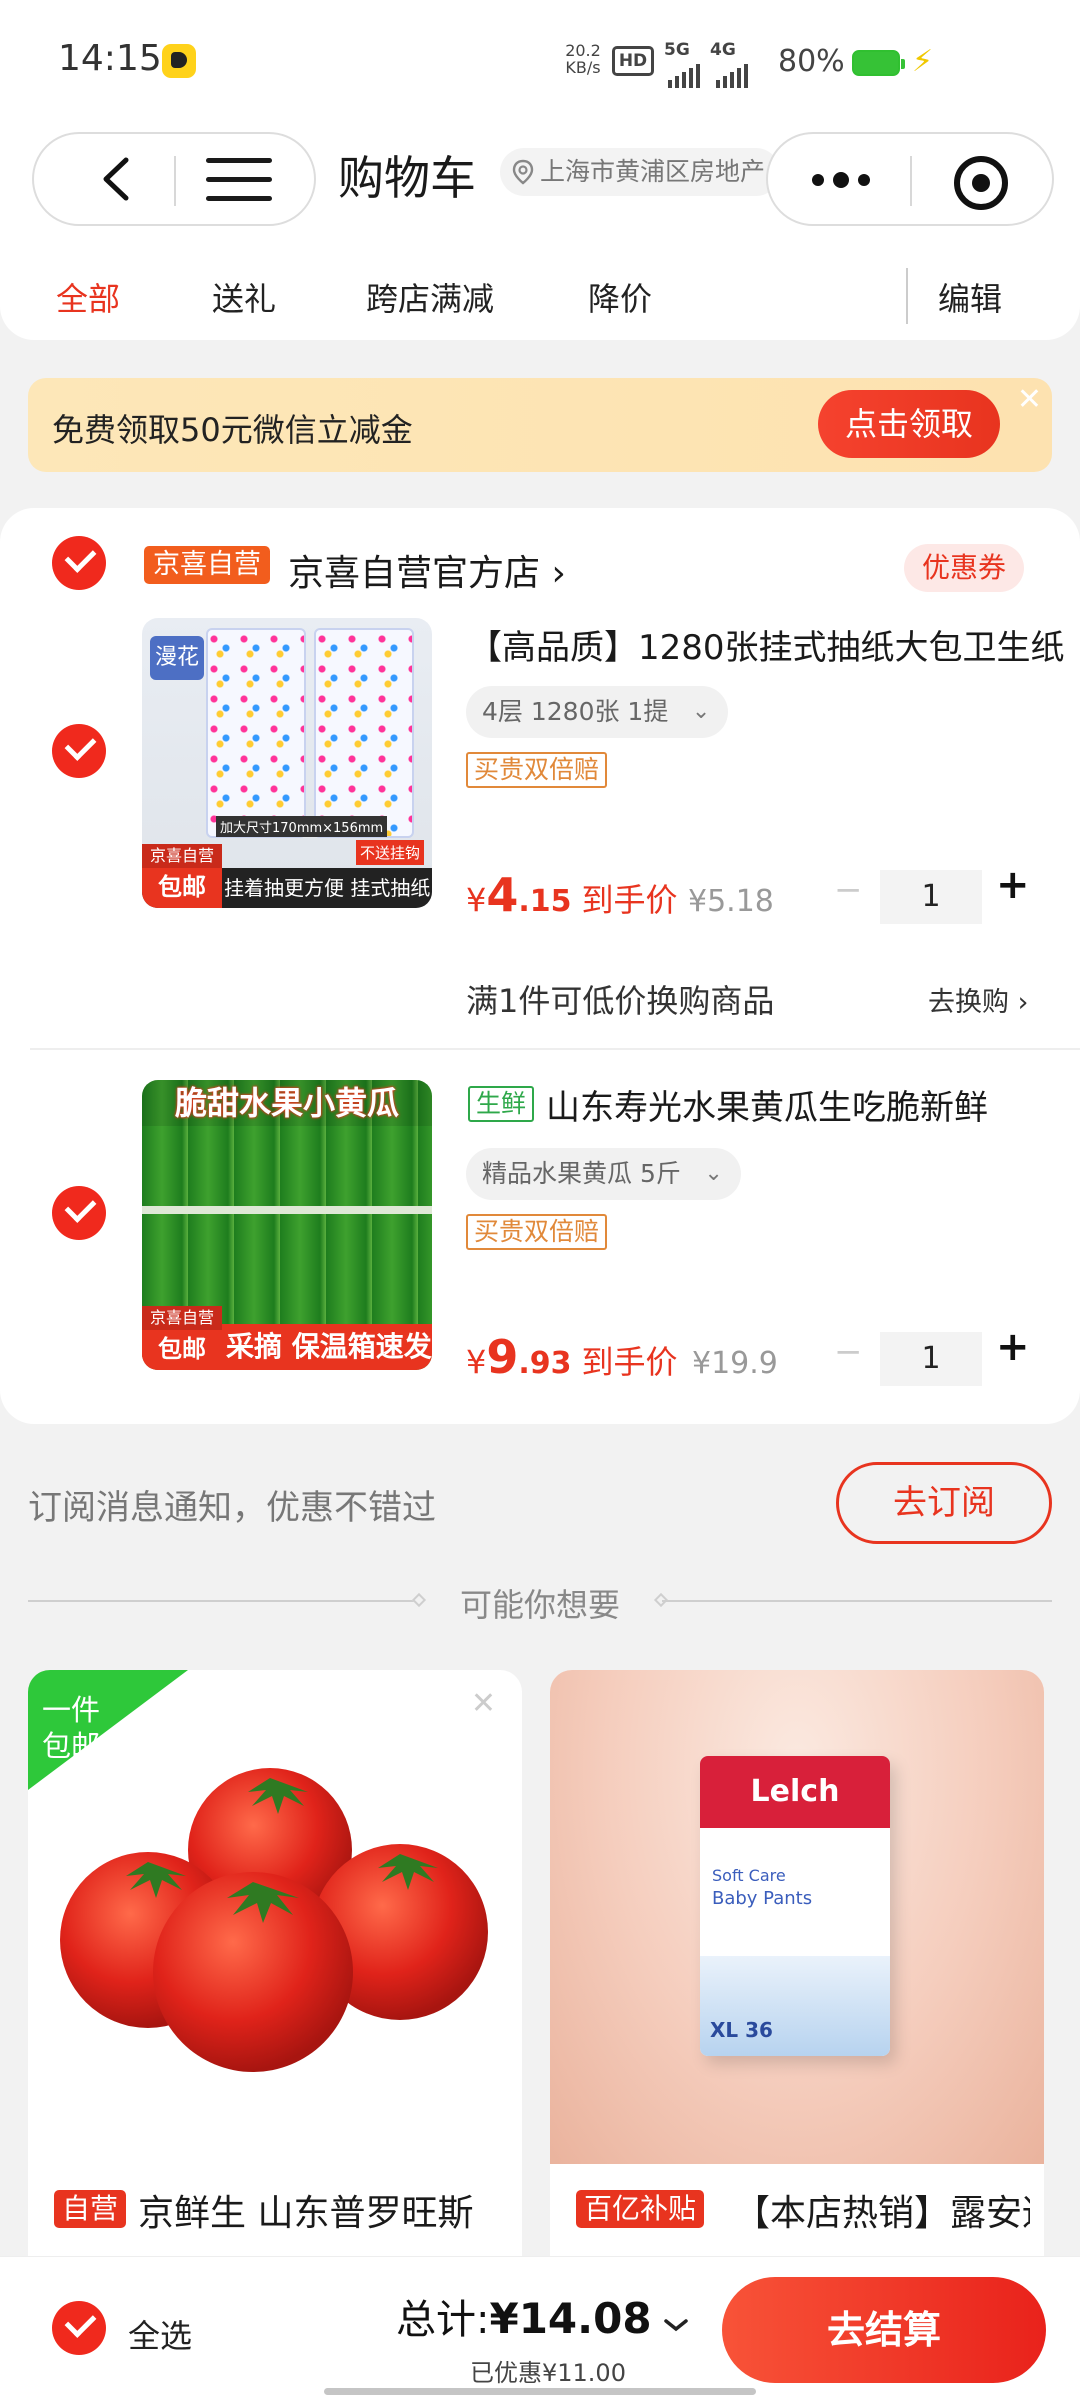 The width and height of the screenshot is (1080, 2400). What do you see at coordinates (795, 1906) in the screenshot?
I see `diaper-package: Lelch Soft Care Baby Pants XL 36` at bounding box center [795, 1906].